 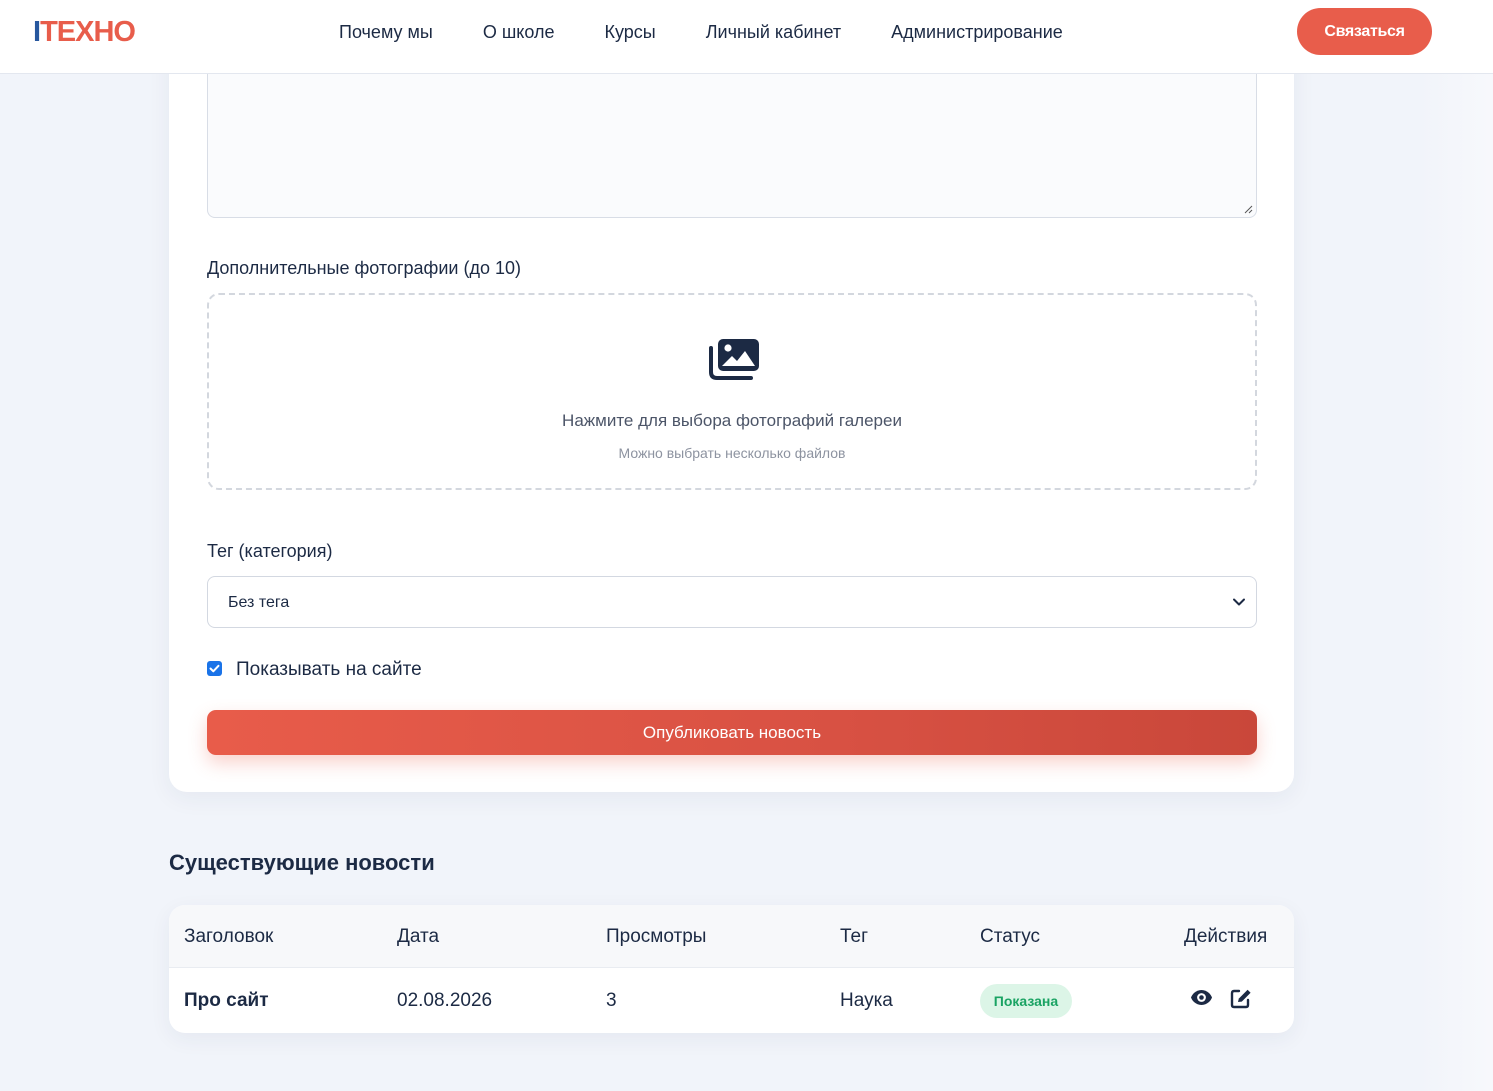 I want to click on dropzone-main-text: Нажмите для выбора фотографий галереи, so click(x=732, y=420).